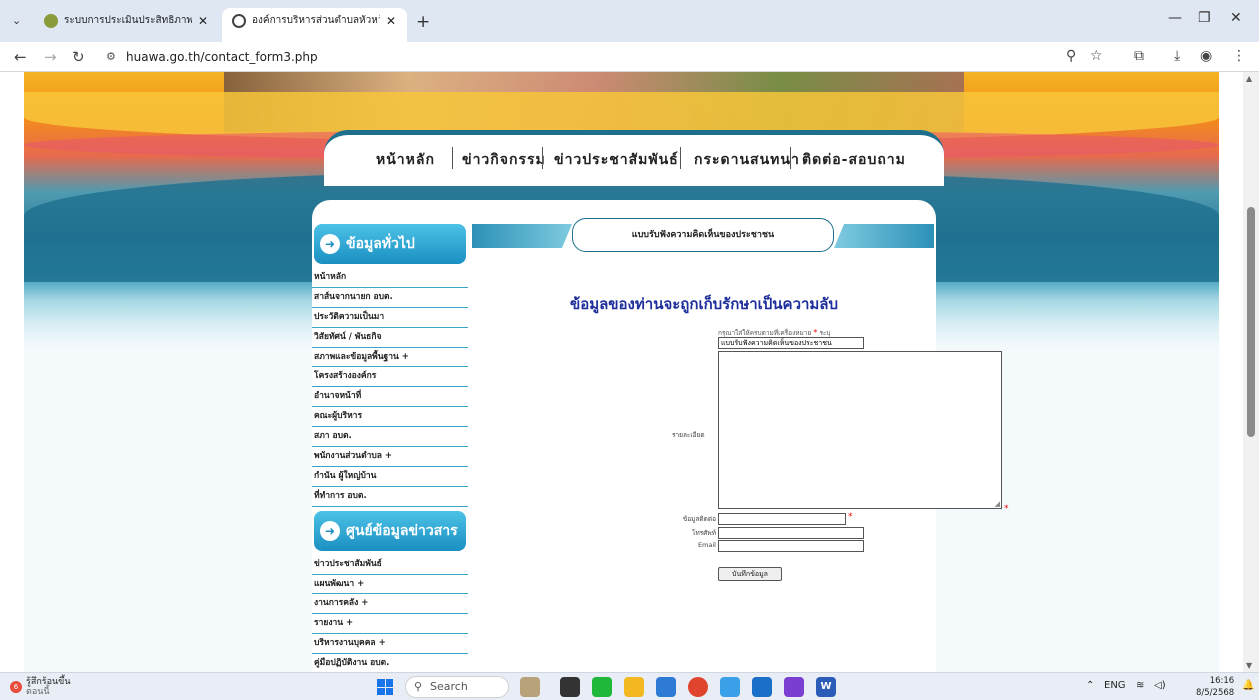 This screenshot has height=700, width=1259. Describe the element at coordinates (40, 687) in the screenshot. I see `weather-widget: 6 รู้สึกร้อนขึ้น ตอนนี้` at that location.